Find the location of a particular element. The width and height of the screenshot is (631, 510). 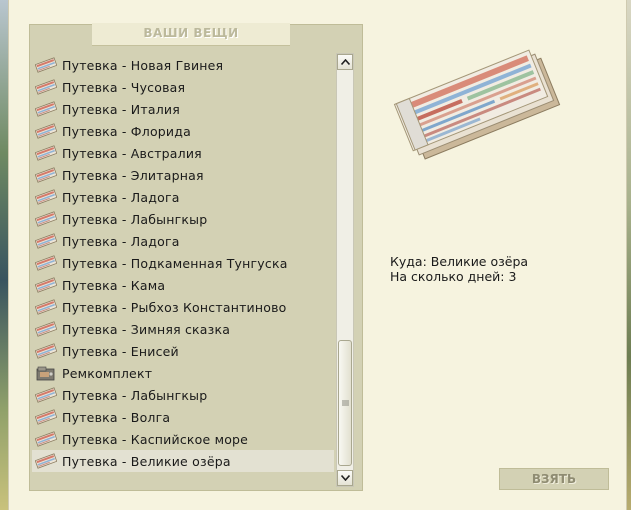

list-item-label: Путевка - Зимняя сказка is located at coordinates (146, 329).